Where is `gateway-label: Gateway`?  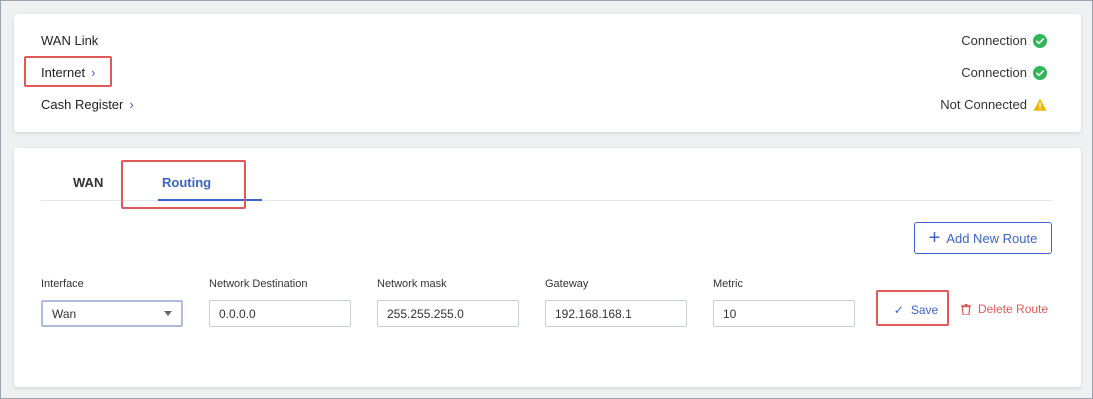 gateway-label: Gateway is located at coordinates (567, 284).